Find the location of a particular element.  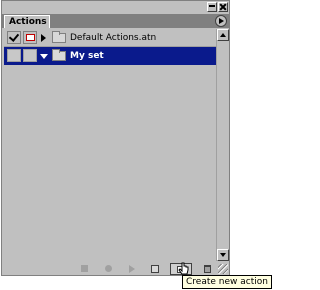

action-set-row-selected: My set is located at coordinates (110, 56).